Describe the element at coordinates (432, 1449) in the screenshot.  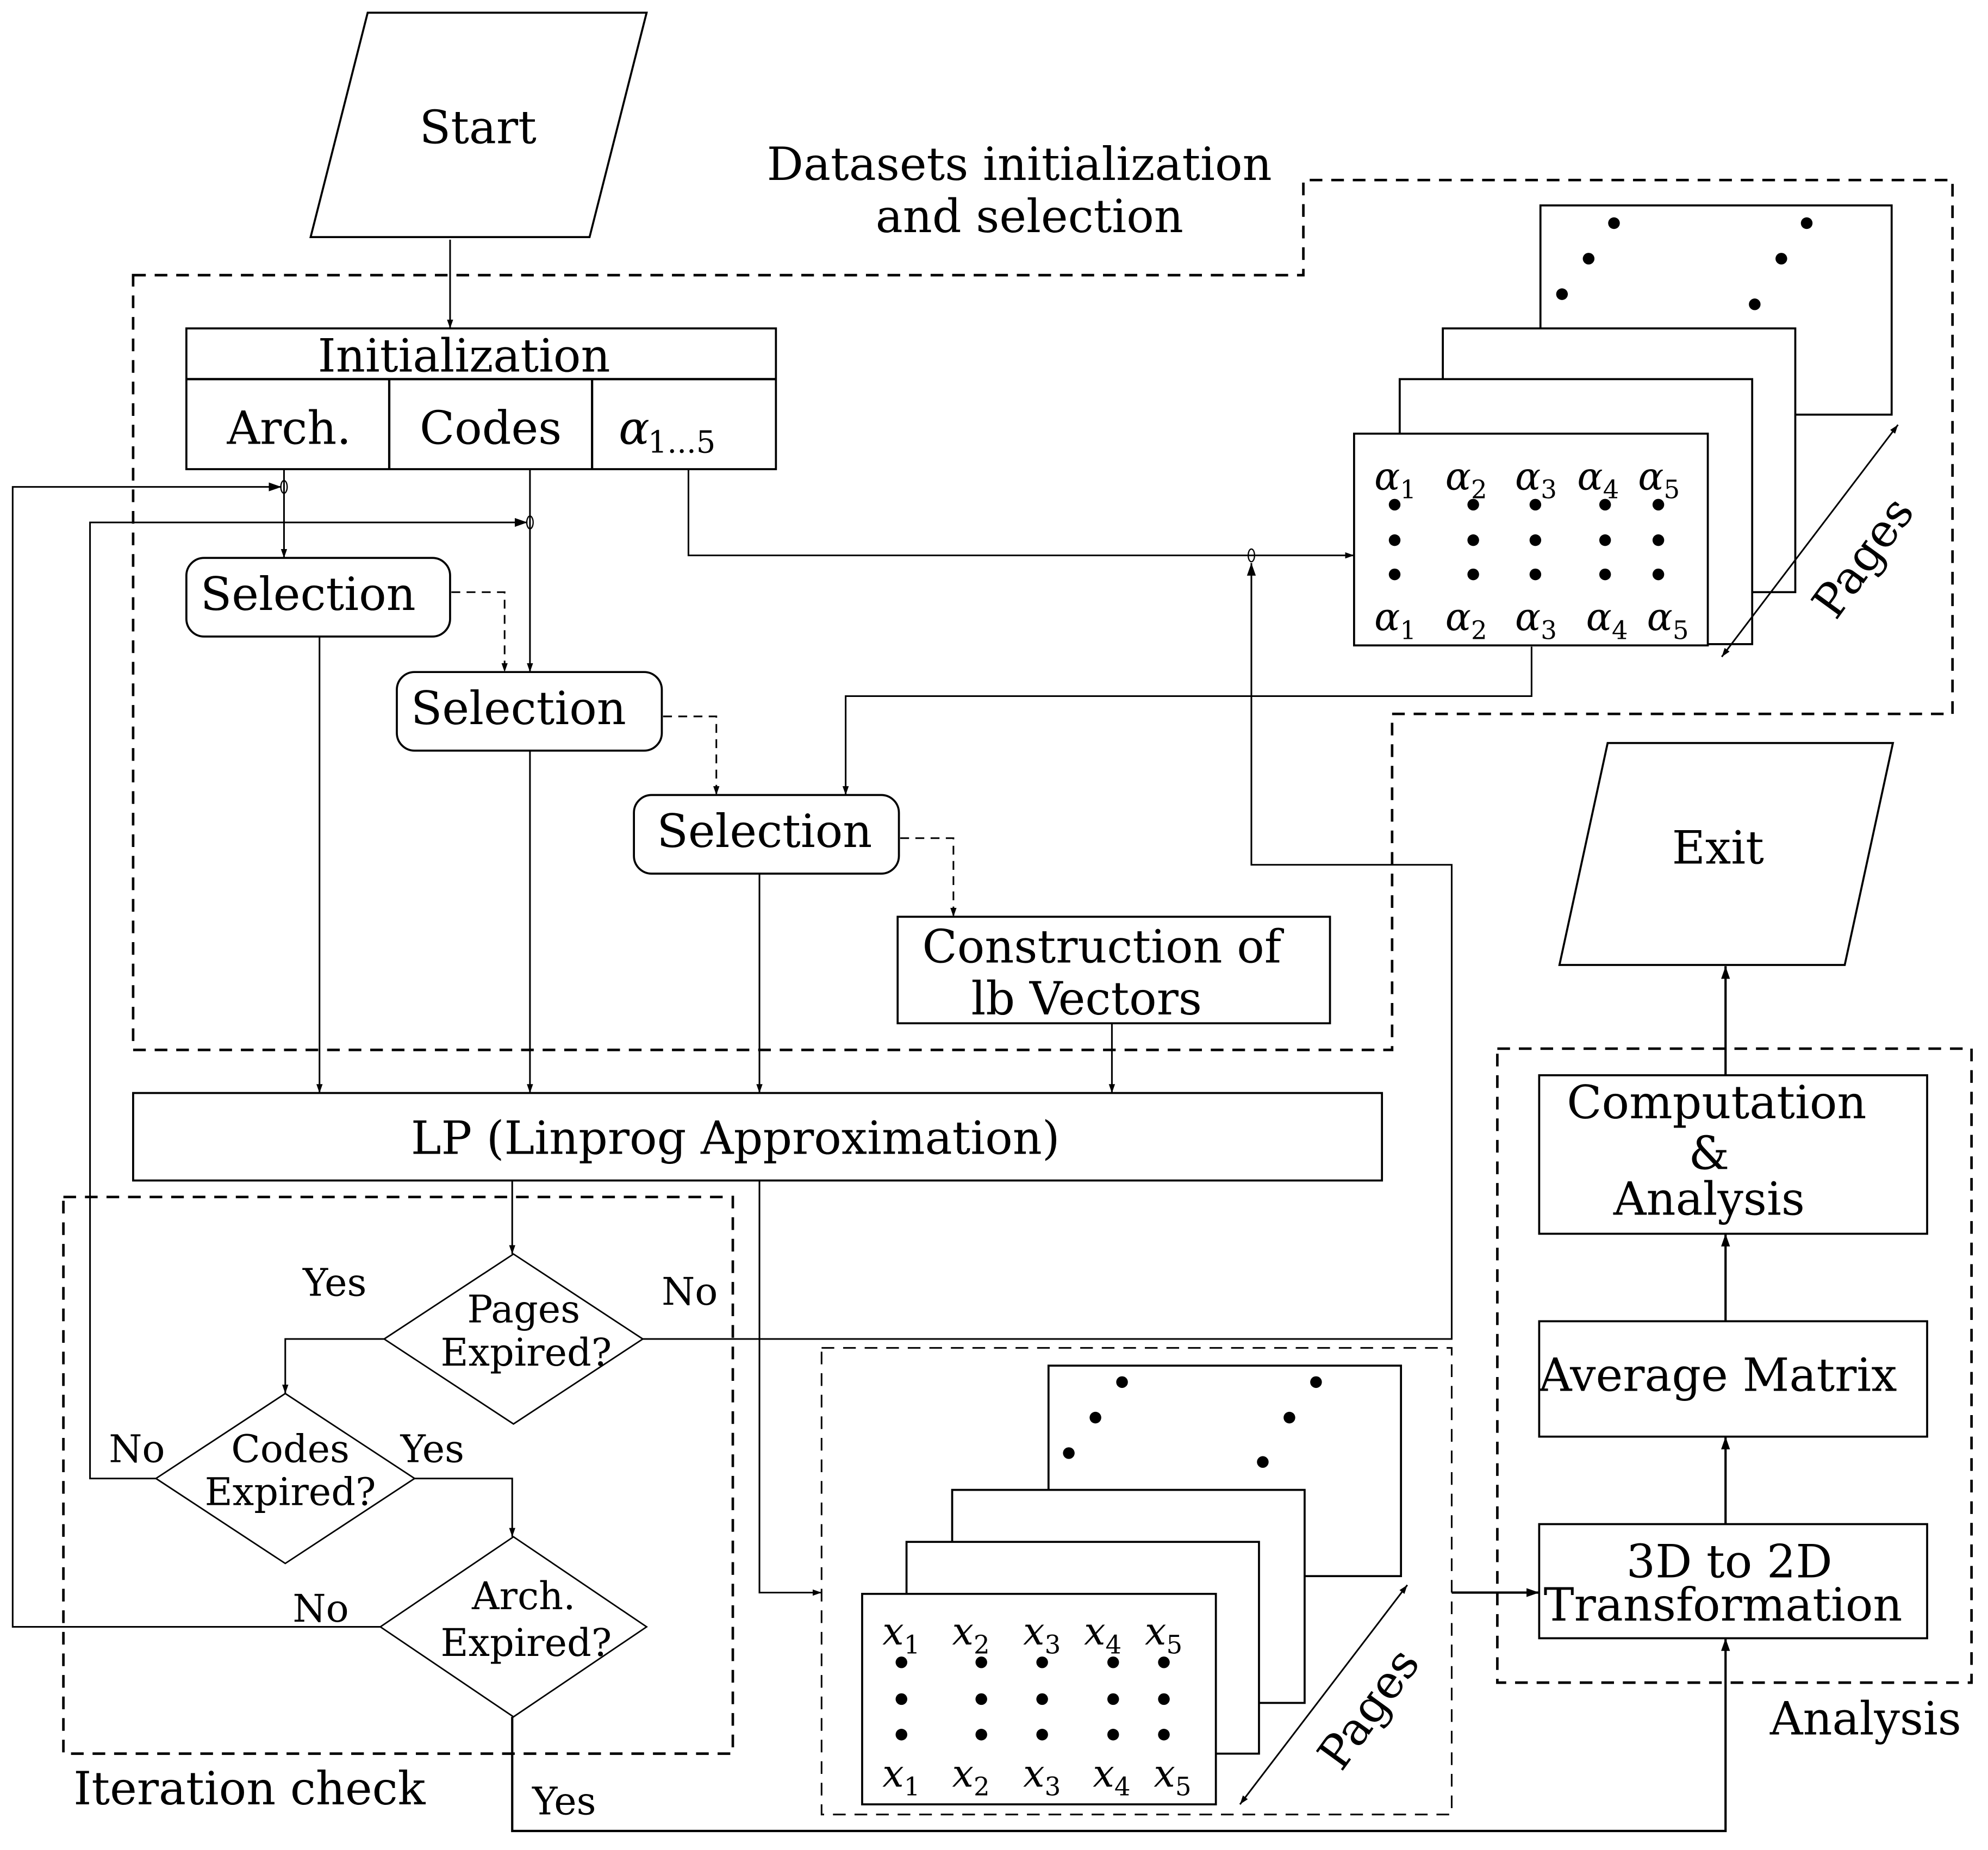
I see `codes-yes-label: Yes` at that location.